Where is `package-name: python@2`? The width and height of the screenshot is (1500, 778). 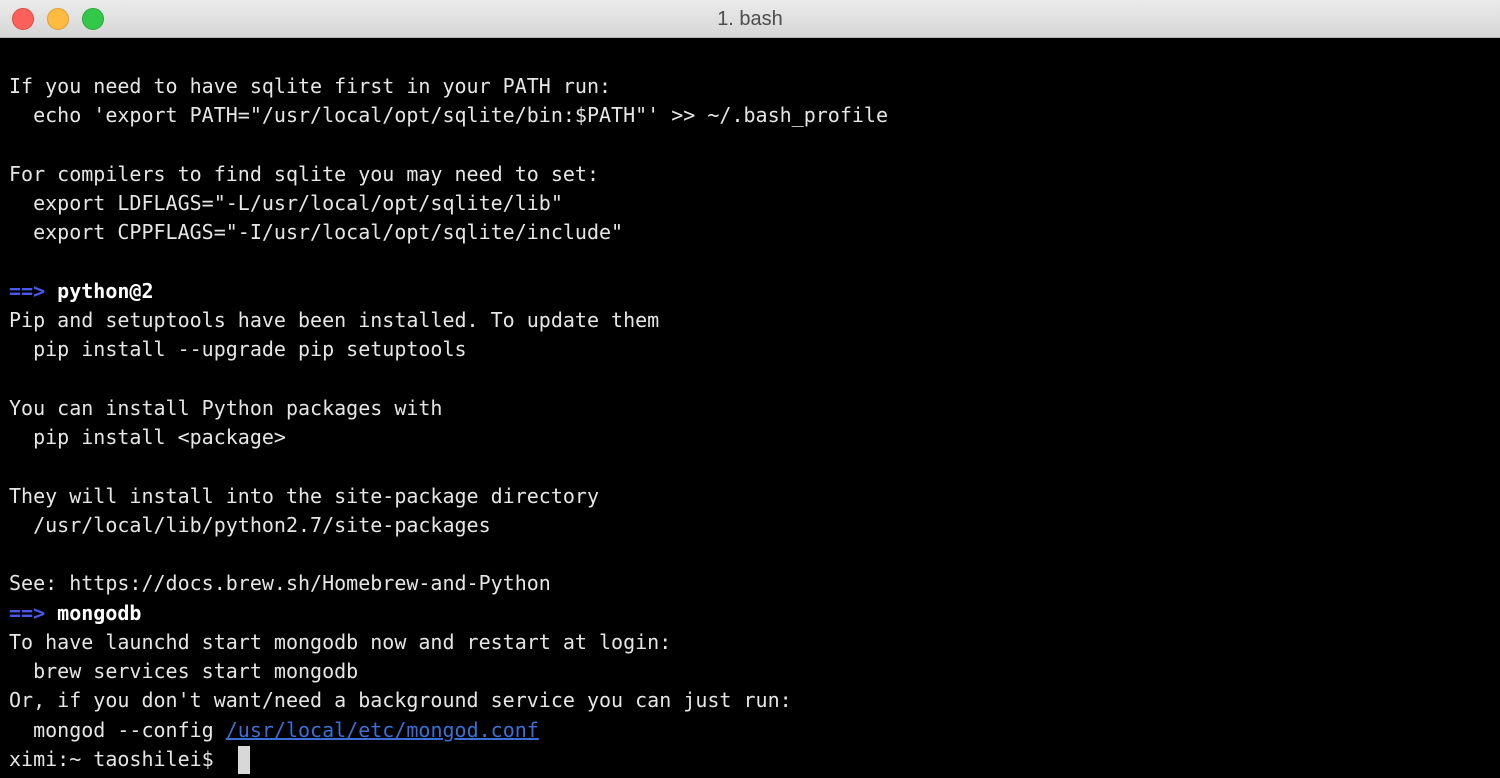 package-name: python@2 is located at coordinates (105, 291).